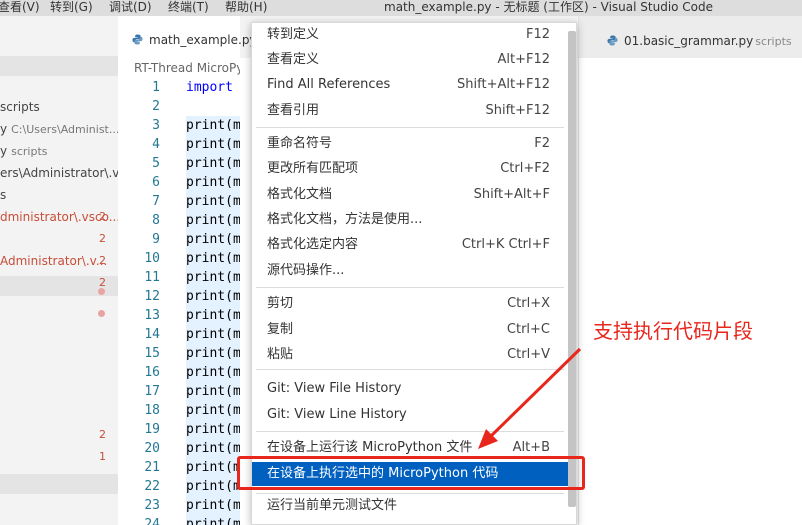  Describe the element at coordinates (179, 448) in the screenshot. I see `code-line: 20 print(m` at that location.